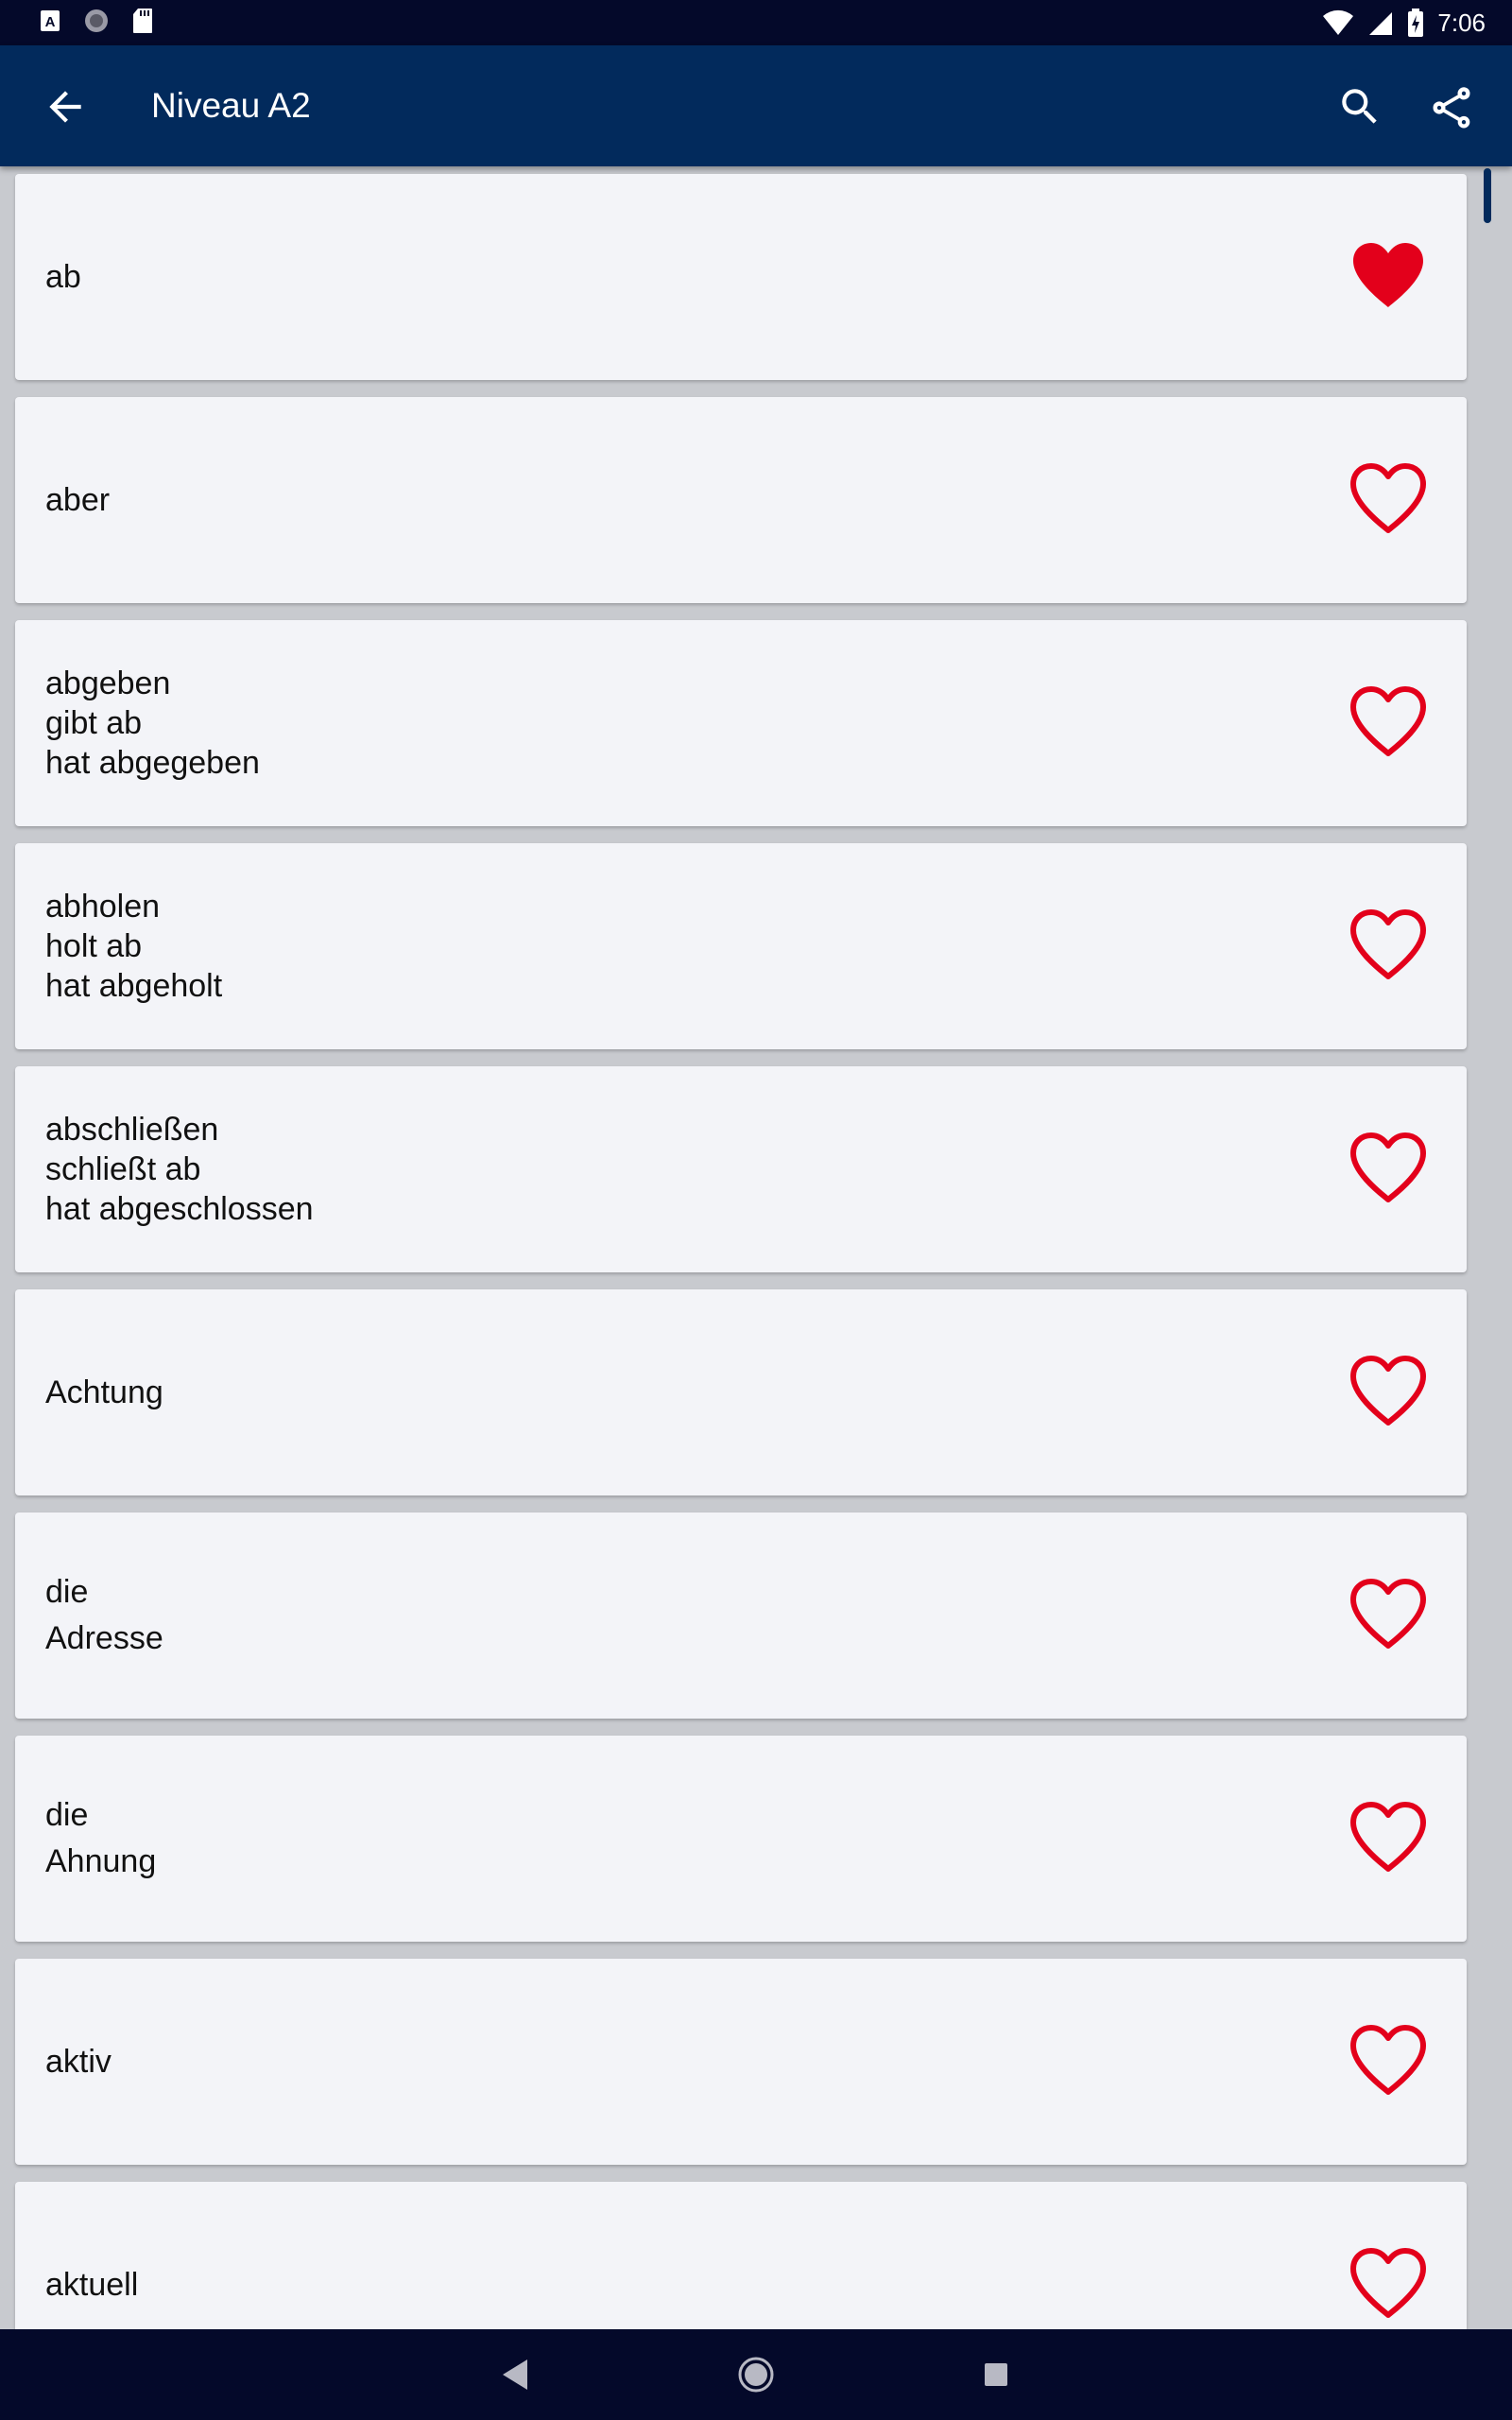 The image size is (1512, 2420). What do you see at coordinates (1338, 22) in the screenshot?
I see `wifi-icon` at bounding box center [1338, 22].